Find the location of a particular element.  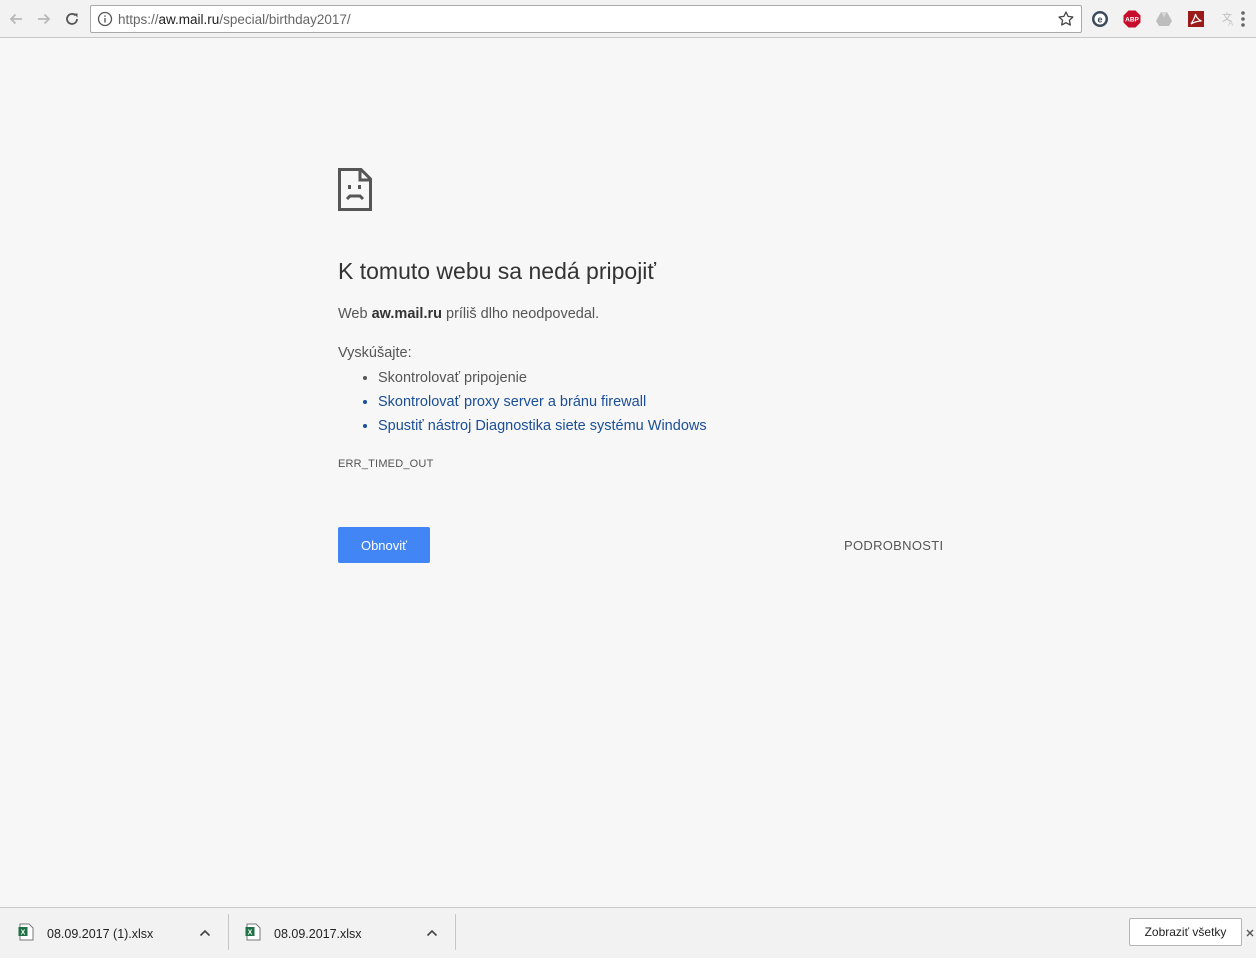

reload-button is located at coordinates (72, 19).